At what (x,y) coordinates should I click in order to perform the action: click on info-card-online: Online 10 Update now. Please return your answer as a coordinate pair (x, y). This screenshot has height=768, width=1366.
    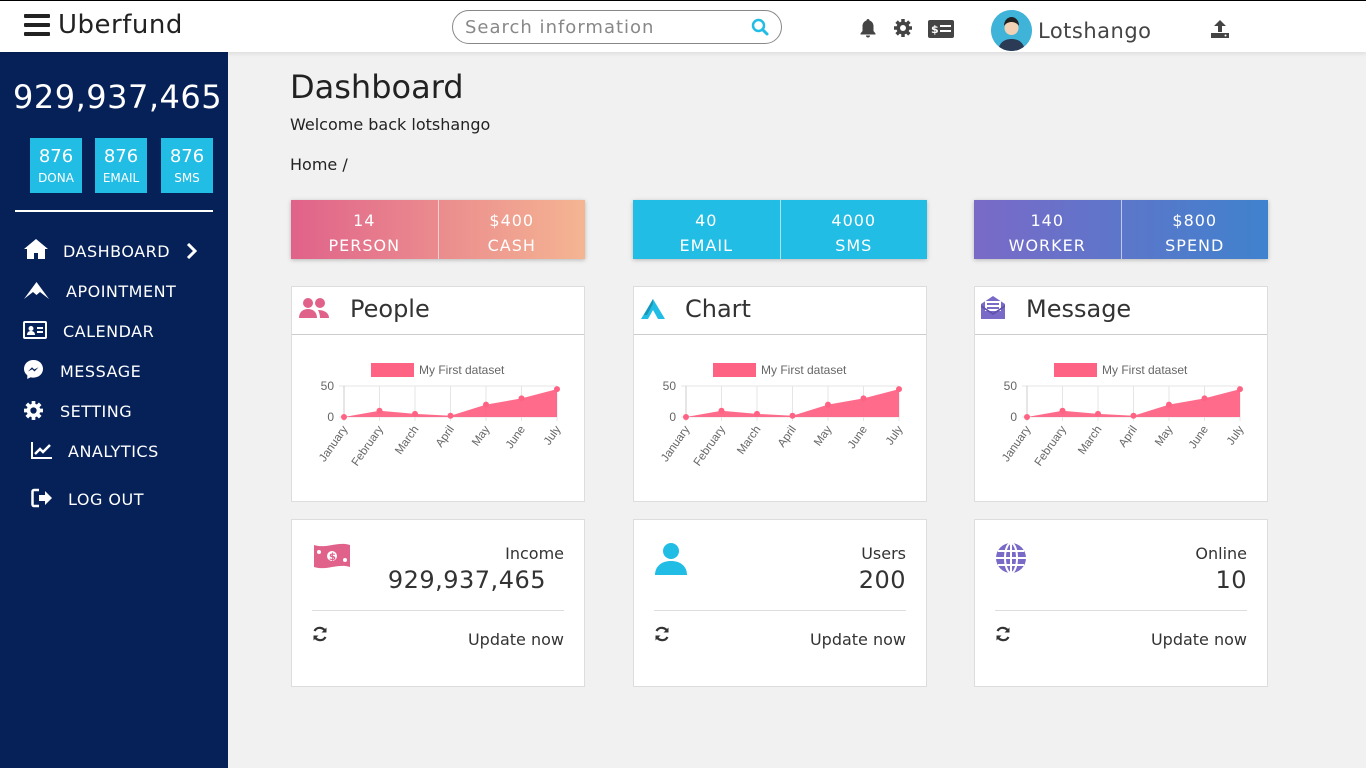
    Looking at the image, I should click on (1121, 603).